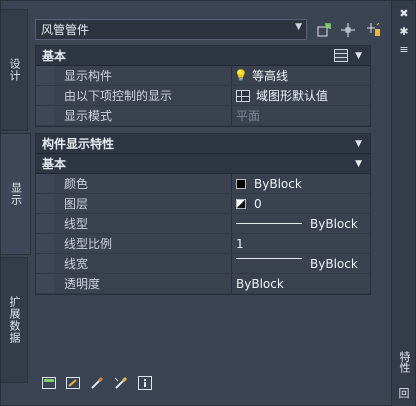 This screenshot has width=416, height=406. I want to click on tab-design-label: 设计, so click(14, 70).